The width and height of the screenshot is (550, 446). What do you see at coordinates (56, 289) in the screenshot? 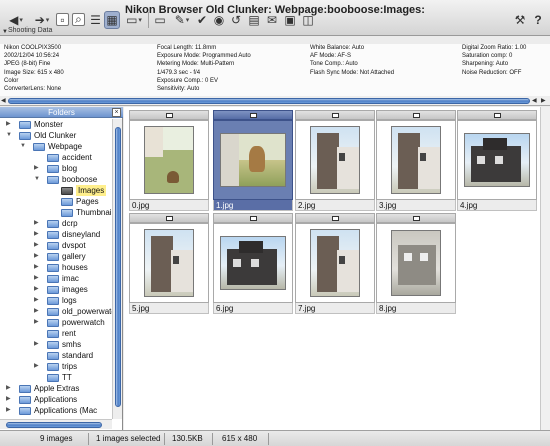
I see `folder-tree-item: ▶ images` at bounding box center [56, 289].